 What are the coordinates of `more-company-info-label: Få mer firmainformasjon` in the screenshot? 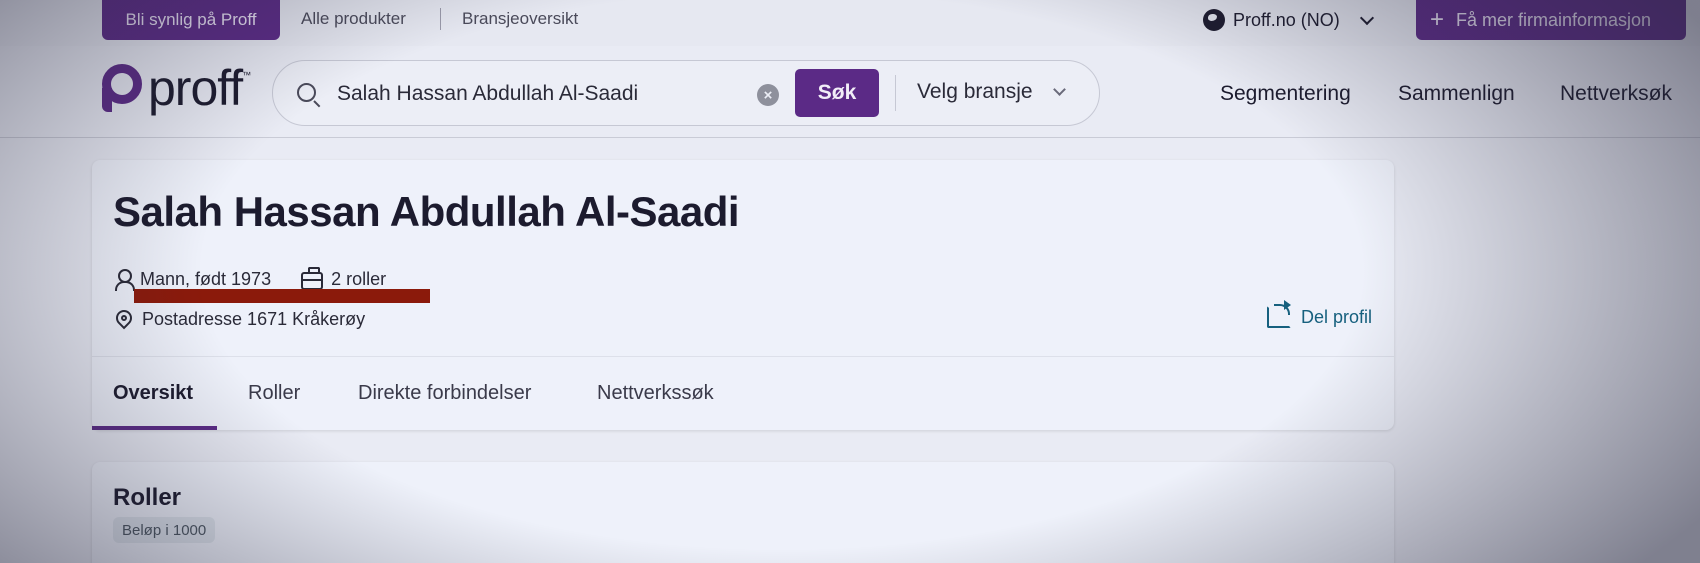 It's located at (1554, 19).